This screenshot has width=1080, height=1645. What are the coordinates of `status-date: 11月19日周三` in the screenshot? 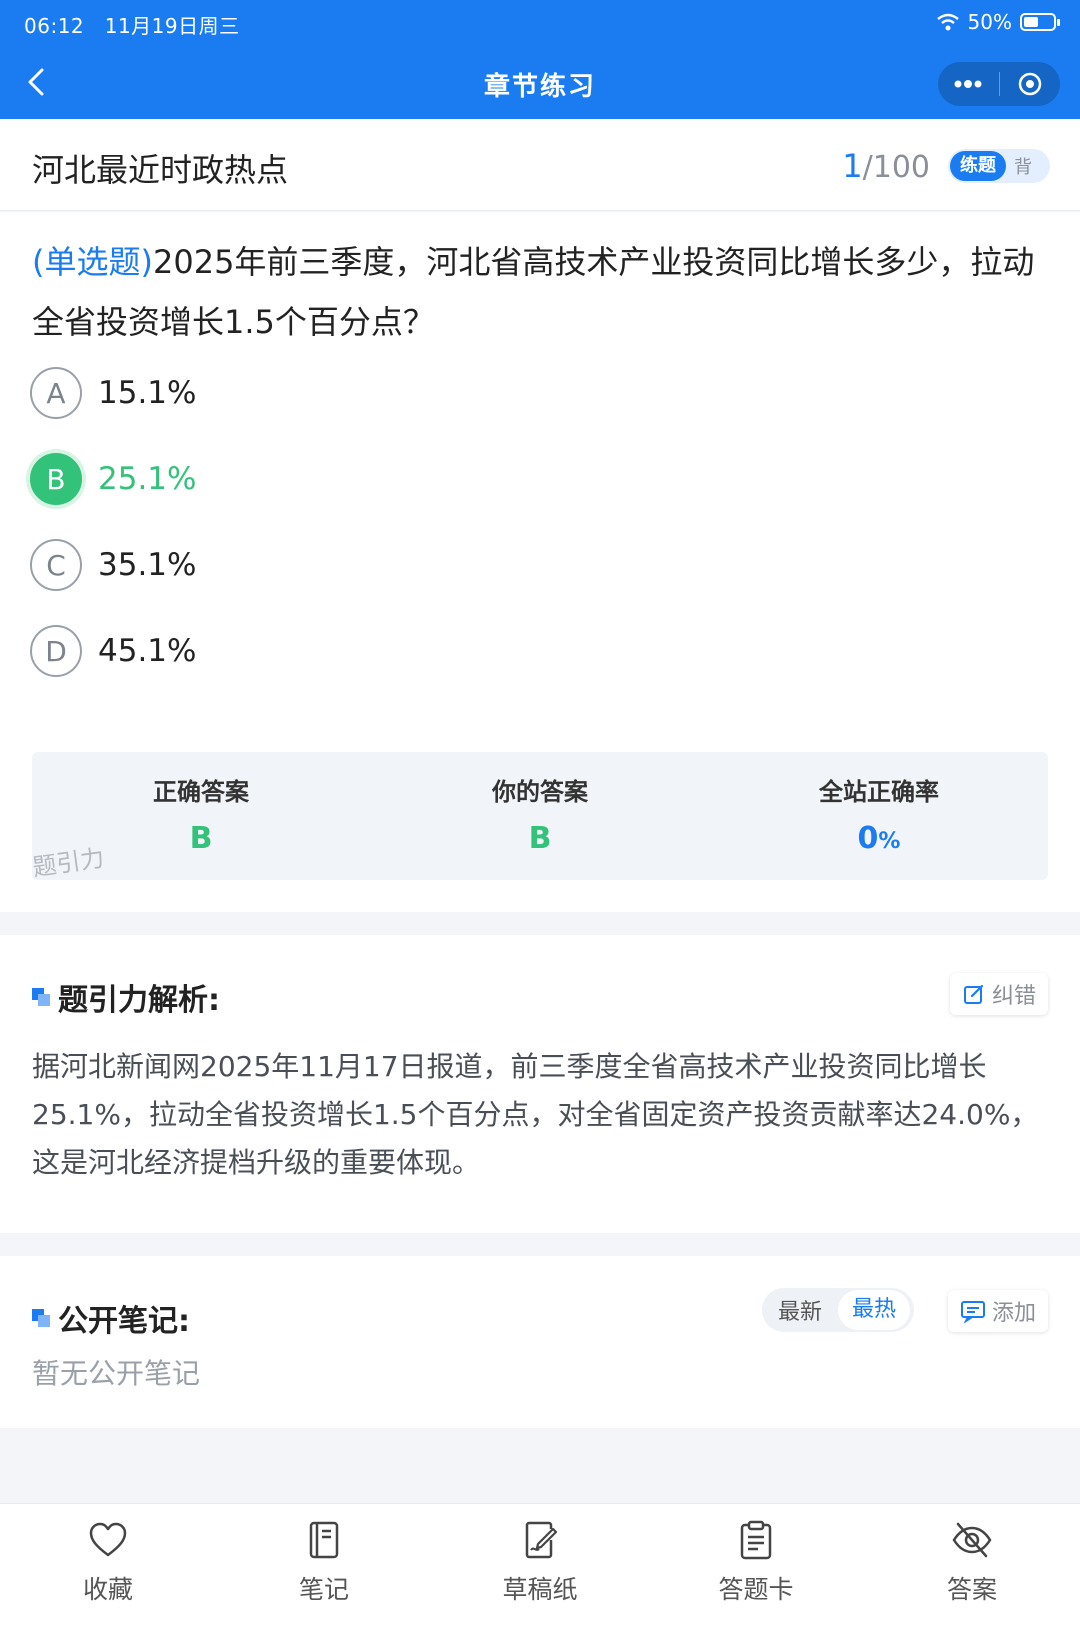 It's located at (172, 26).